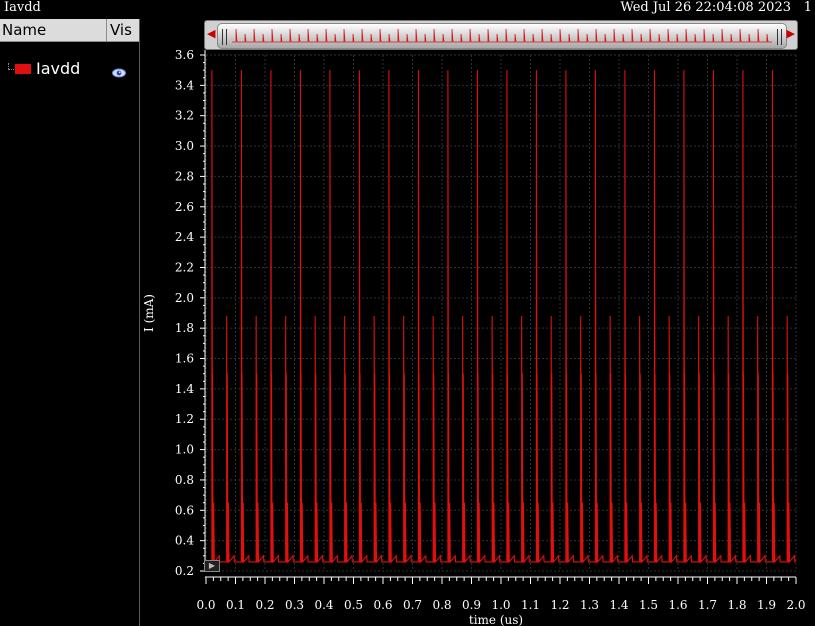 The image size is (815, 626). I want to click on y-tick-label: 1.6, so click(184, 359).